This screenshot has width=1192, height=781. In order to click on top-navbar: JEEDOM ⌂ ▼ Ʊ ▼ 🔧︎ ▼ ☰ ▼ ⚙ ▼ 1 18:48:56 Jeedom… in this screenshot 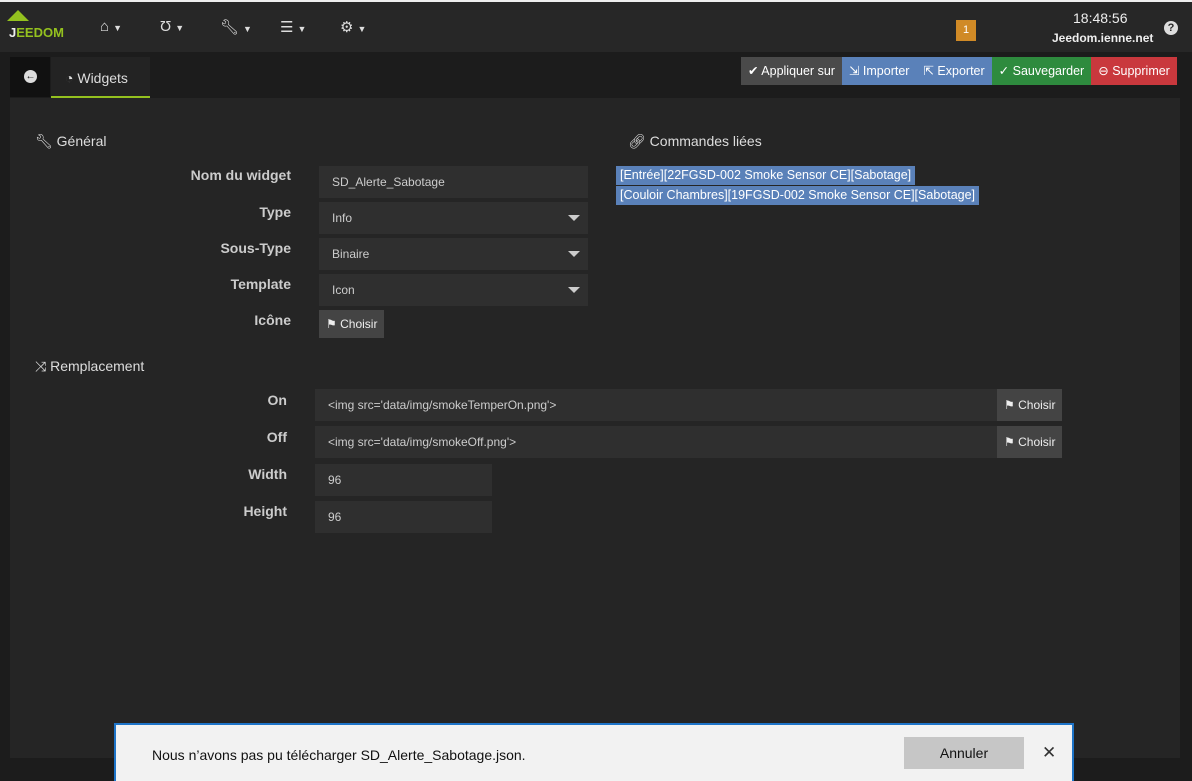, I will do `click(596, 27)`.